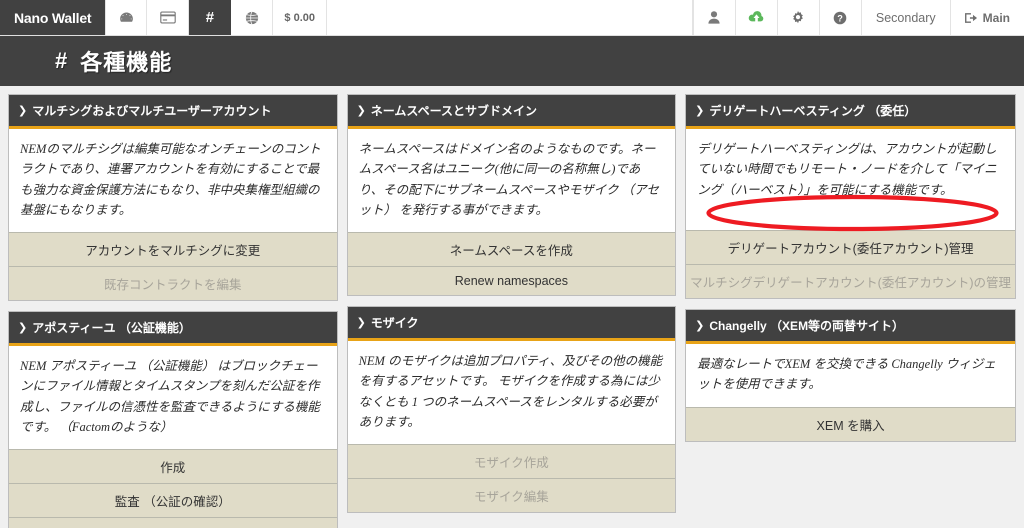 Image resolution: width=1024 pixels, height=528 pixels. I want to click on panel-apostille-title: アポスティーユ （公証機能）, so click(111, 328).